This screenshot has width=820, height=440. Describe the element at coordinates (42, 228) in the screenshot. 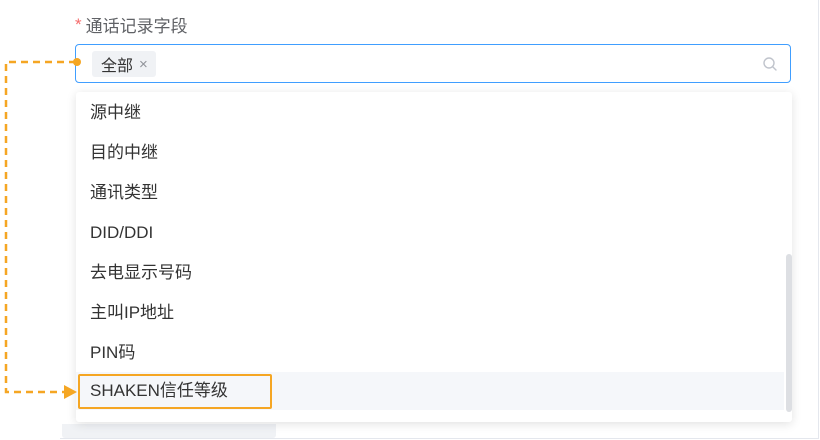

I see `annotation-arrow` at that location.